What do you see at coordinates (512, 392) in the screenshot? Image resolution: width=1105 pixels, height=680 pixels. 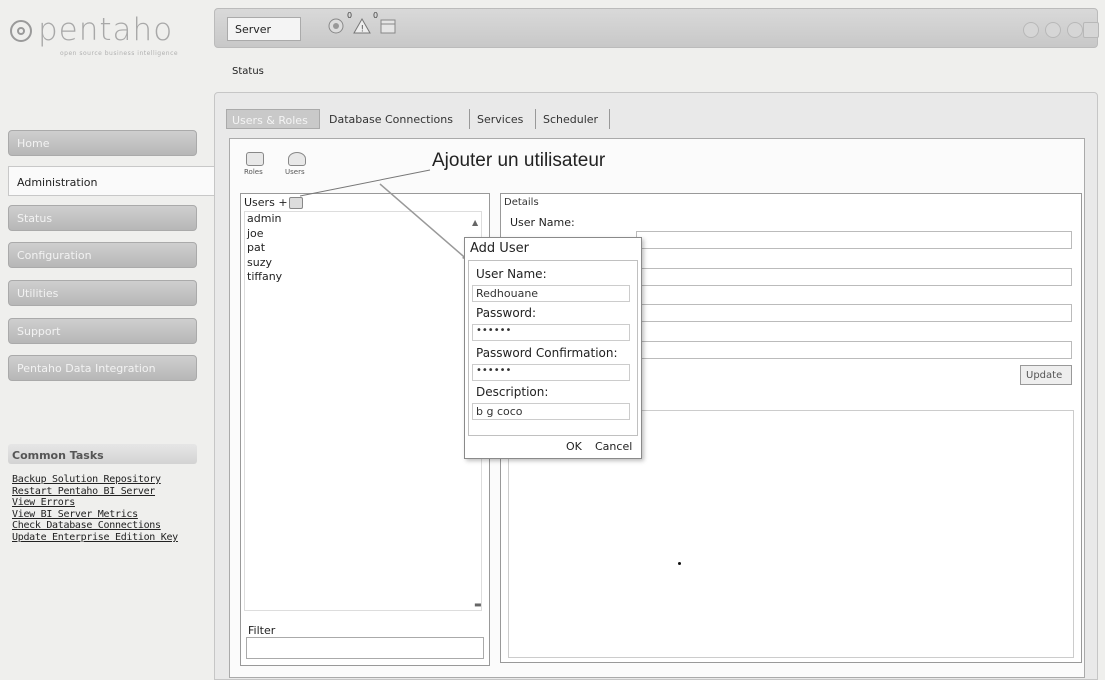 I see `dialog-description-label: Description:` at bounding box center [512, 392].